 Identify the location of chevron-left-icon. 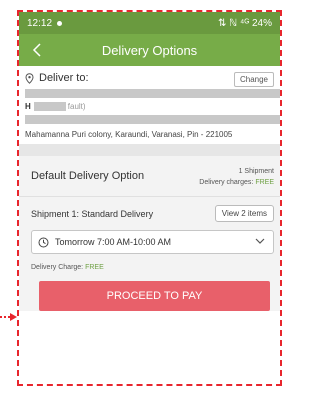
(37, 50).